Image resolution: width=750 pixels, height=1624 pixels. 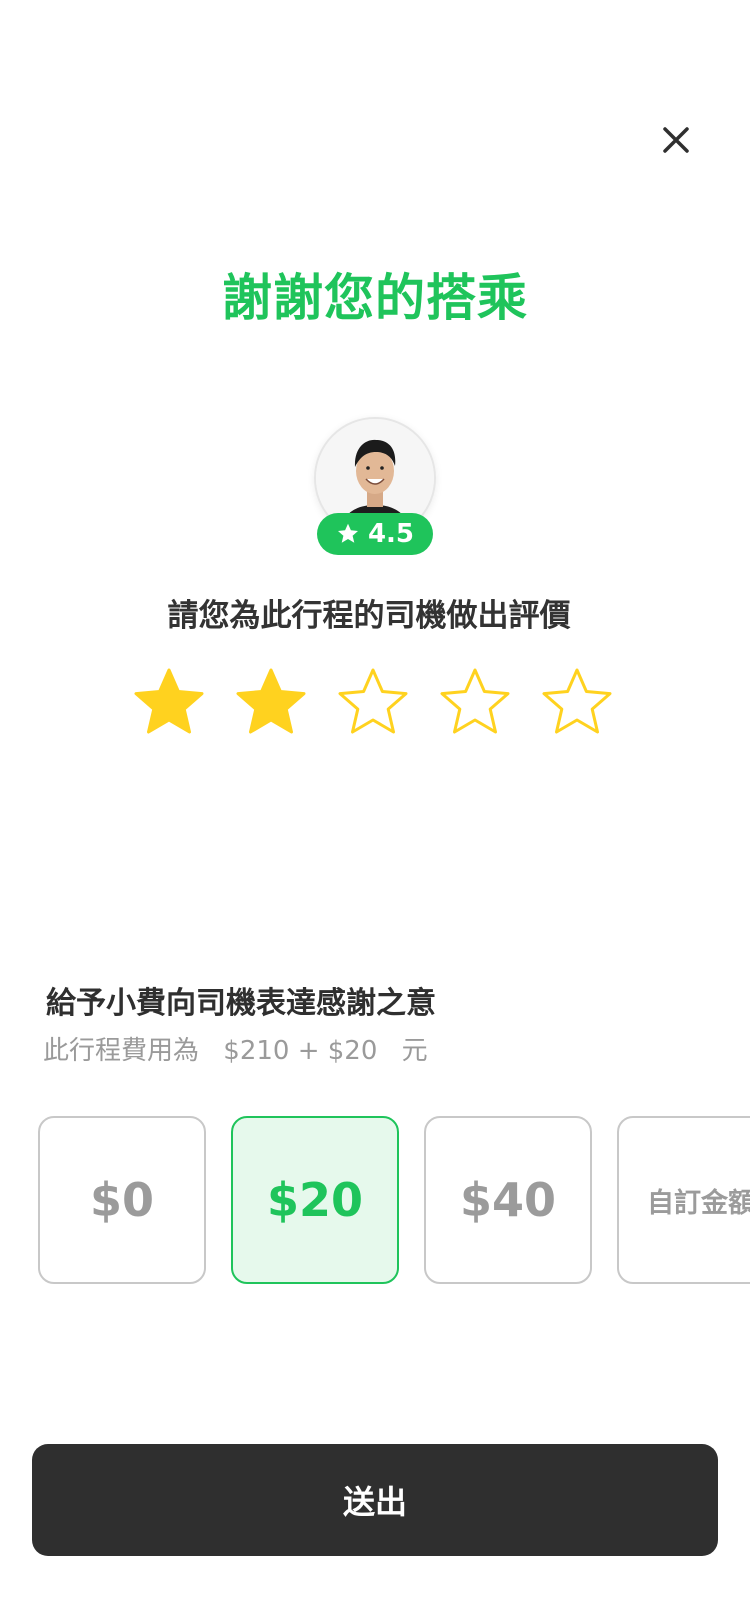 I want to click on star-icon, so click(x=347, y=533).